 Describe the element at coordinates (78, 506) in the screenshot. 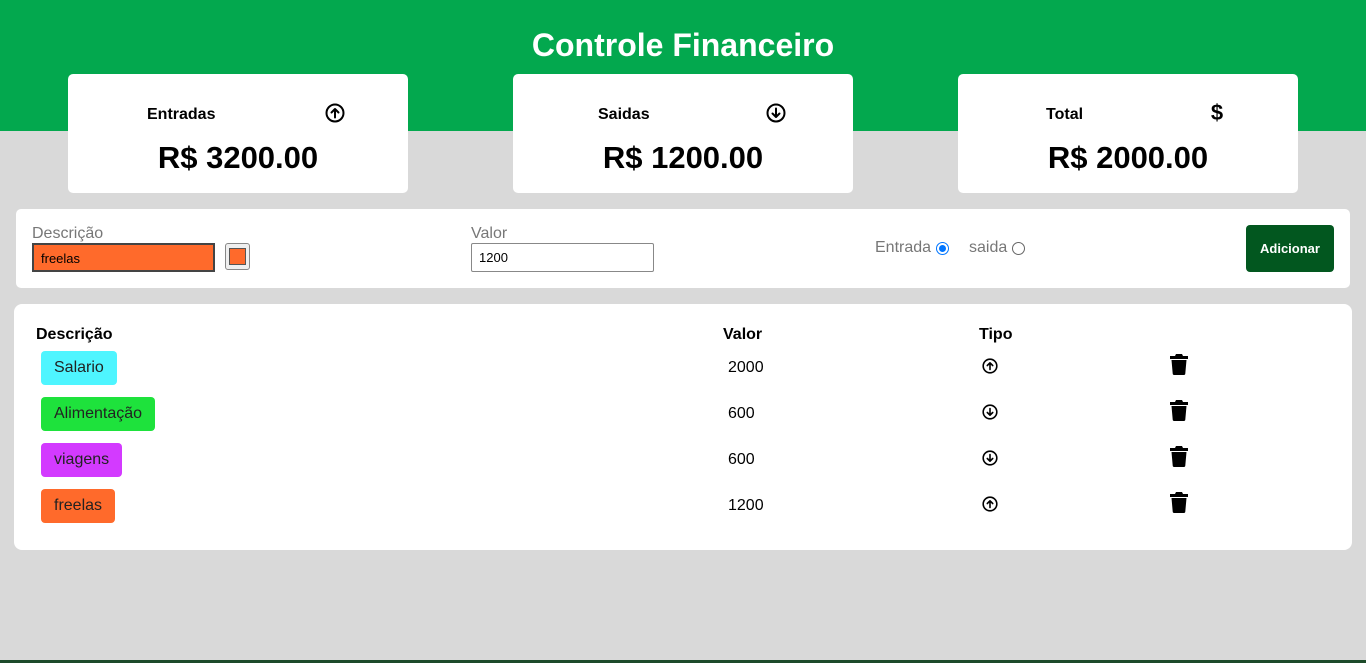

I see `row-description: freelas` at that location.